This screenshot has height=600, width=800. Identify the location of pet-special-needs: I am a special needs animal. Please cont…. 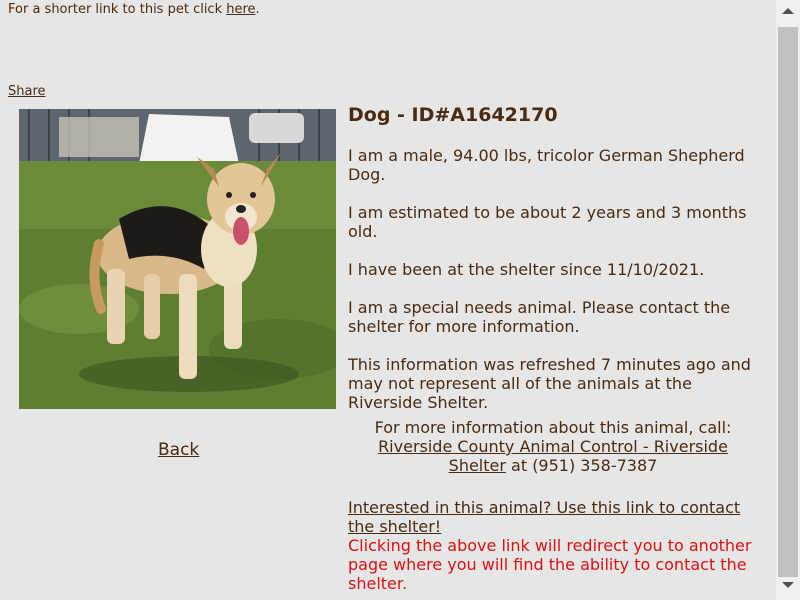
(539, 317).